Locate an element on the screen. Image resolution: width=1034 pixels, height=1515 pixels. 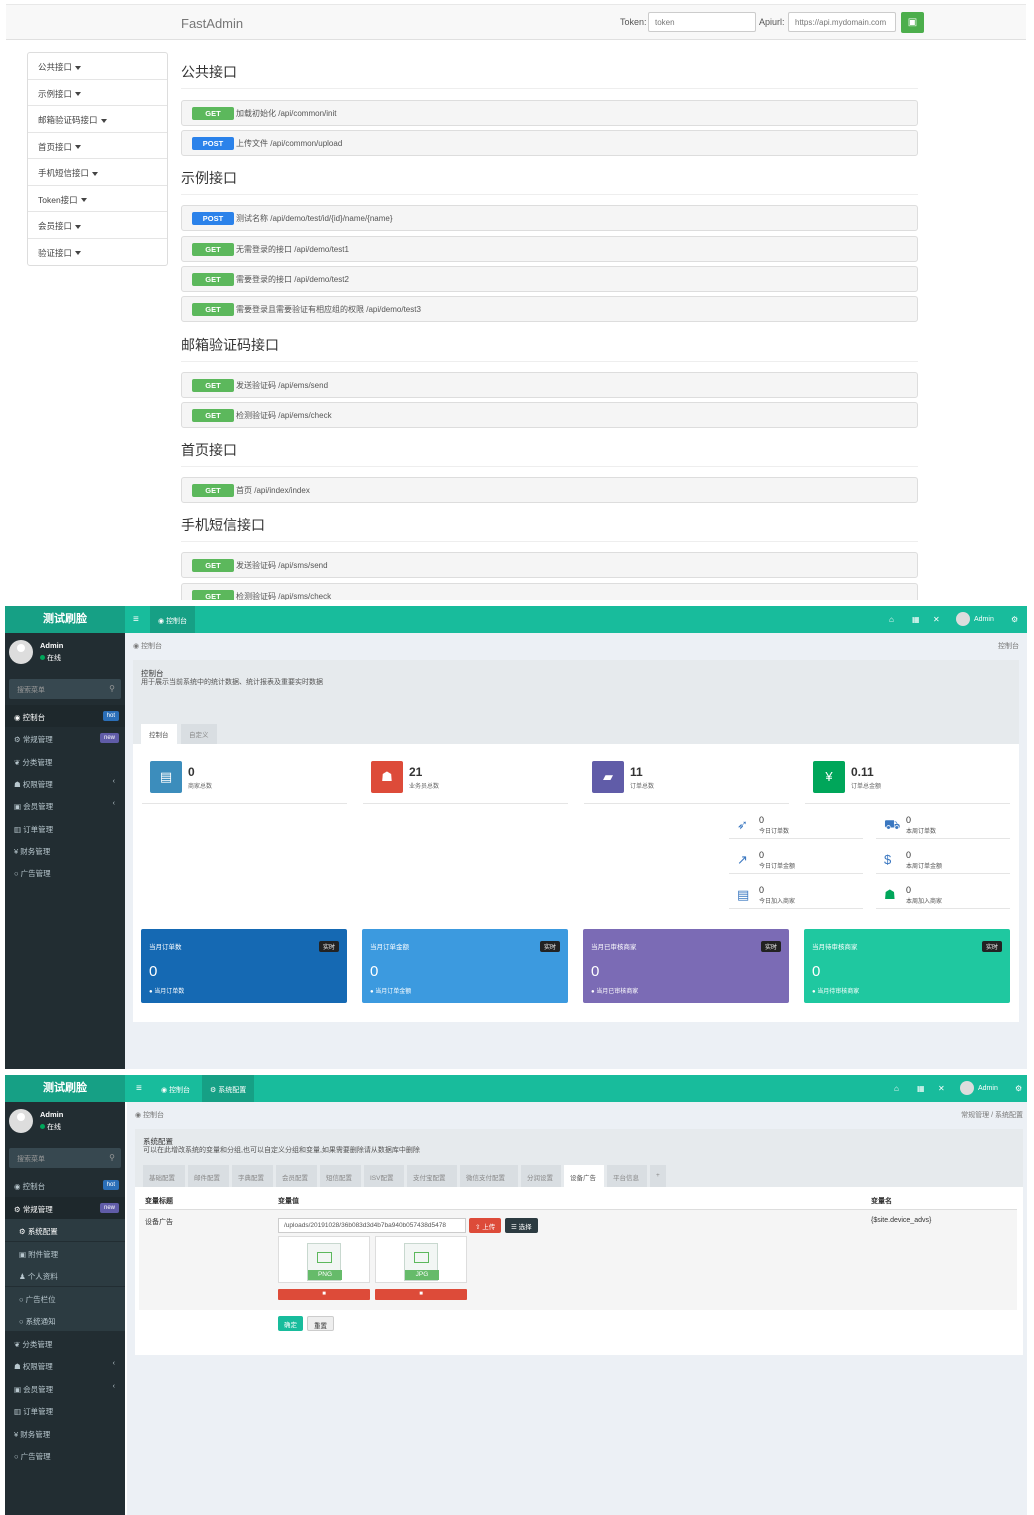
nav-item: 邮箱验证码接口 is located at coordinates (97, 119).